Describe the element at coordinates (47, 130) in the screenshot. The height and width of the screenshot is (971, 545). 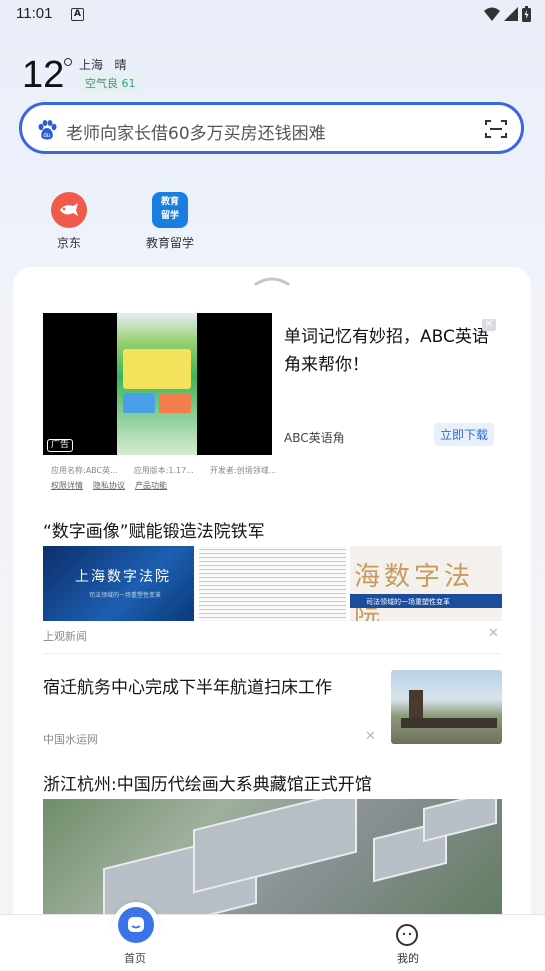
I see `baidu-paw-icon: du` at that location.